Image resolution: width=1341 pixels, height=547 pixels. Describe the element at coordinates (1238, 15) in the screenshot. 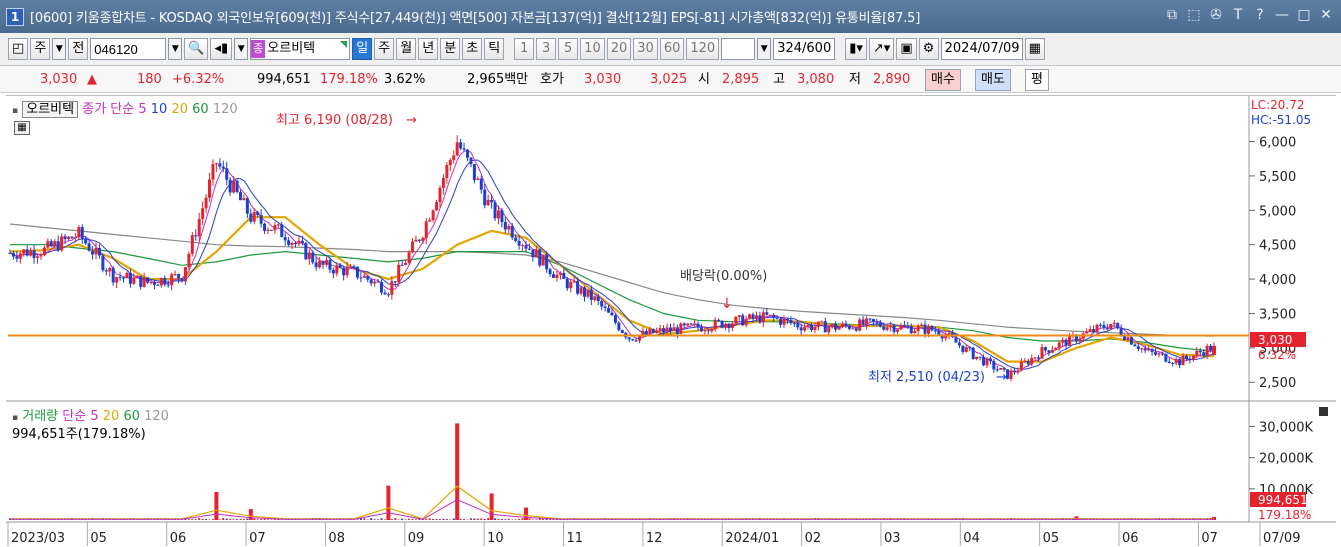

I see `text-icon: T` at that location.